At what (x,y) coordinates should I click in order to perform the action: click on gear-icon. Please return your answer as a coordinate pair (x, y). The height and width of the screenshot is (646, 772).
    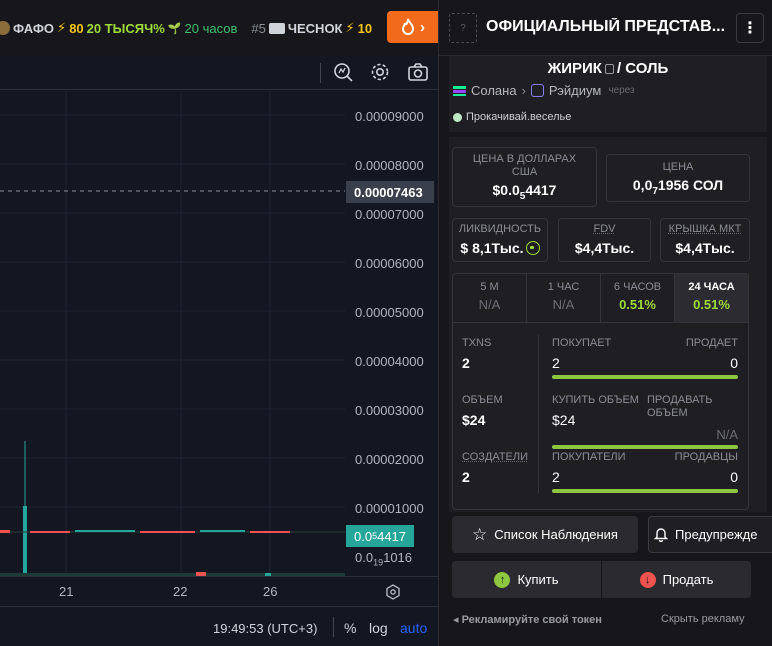
    Looking at the image, I should click on (380, 72).